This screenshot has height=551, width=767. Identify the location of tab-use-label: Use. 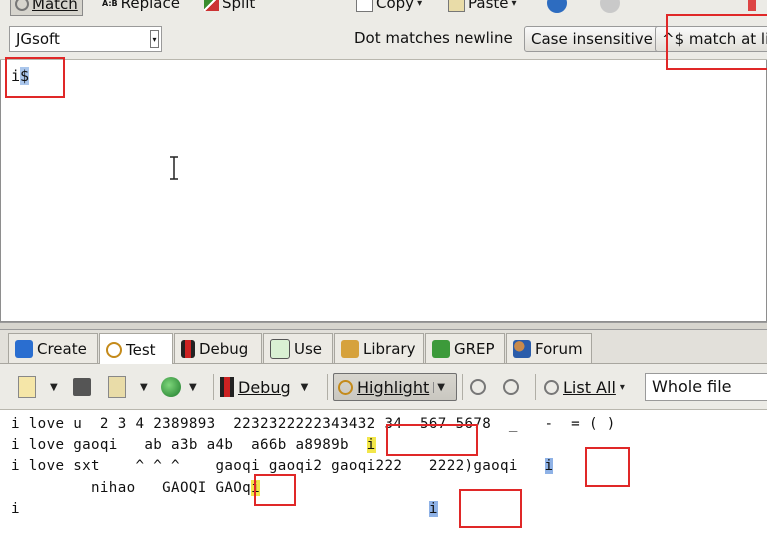
(308, 348).